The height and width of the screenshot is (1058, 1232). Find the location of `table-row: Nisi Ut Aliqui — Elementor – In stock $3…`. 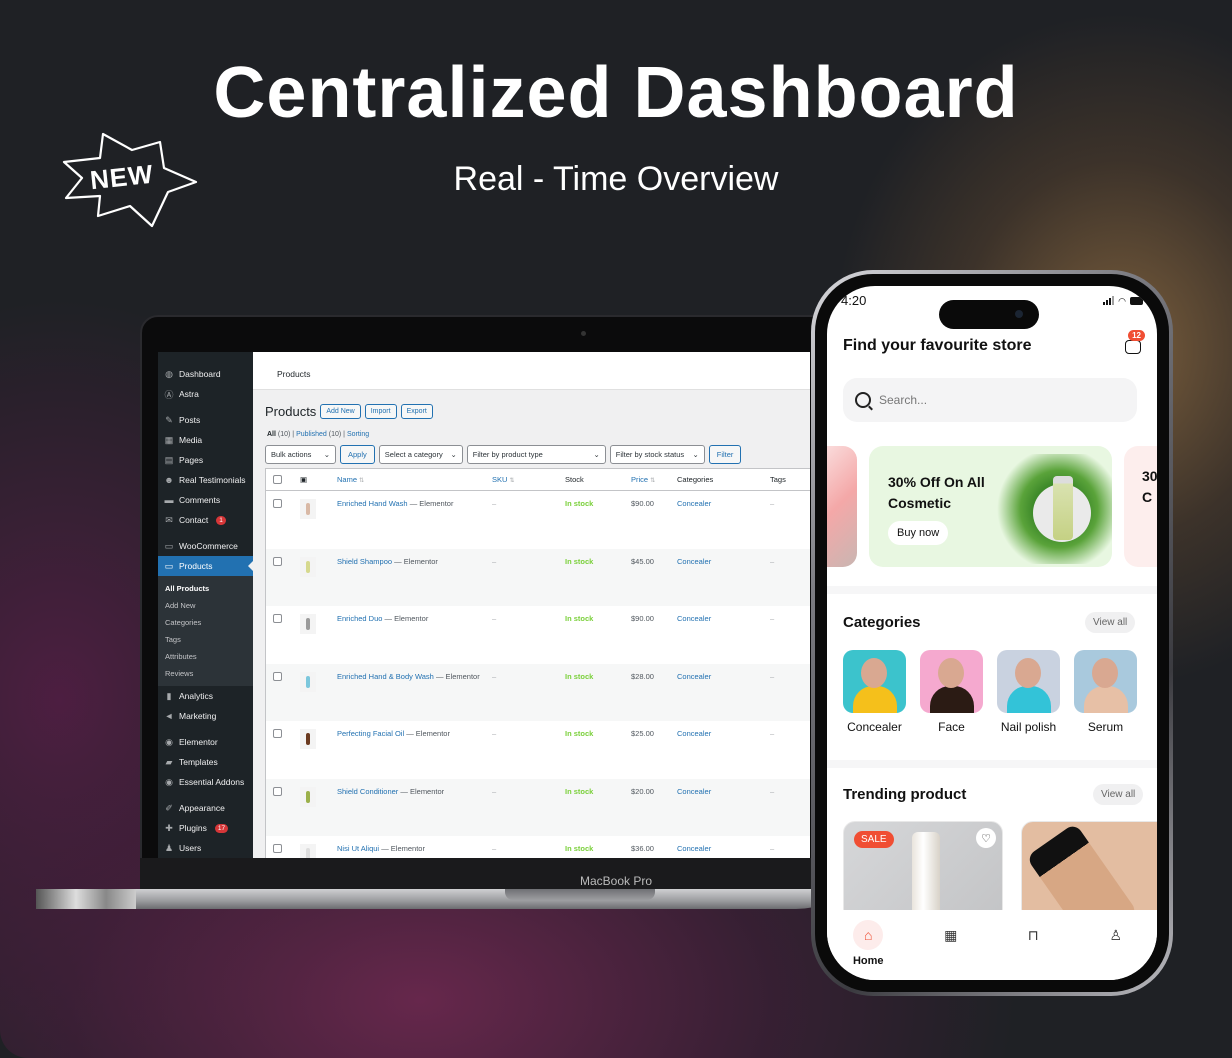

table-row: Nisi Ut Aliqui — Elementor – In stock $3… is located at coordinates (538, 847).